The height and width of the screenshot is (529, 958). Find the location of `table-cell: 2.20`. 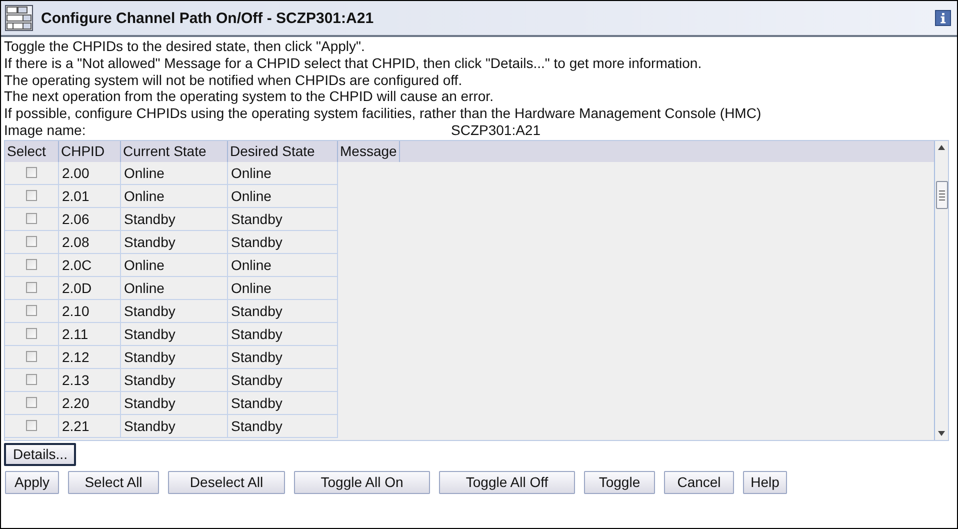

table-cell: 2.20 is located at coordinates (90, 403).